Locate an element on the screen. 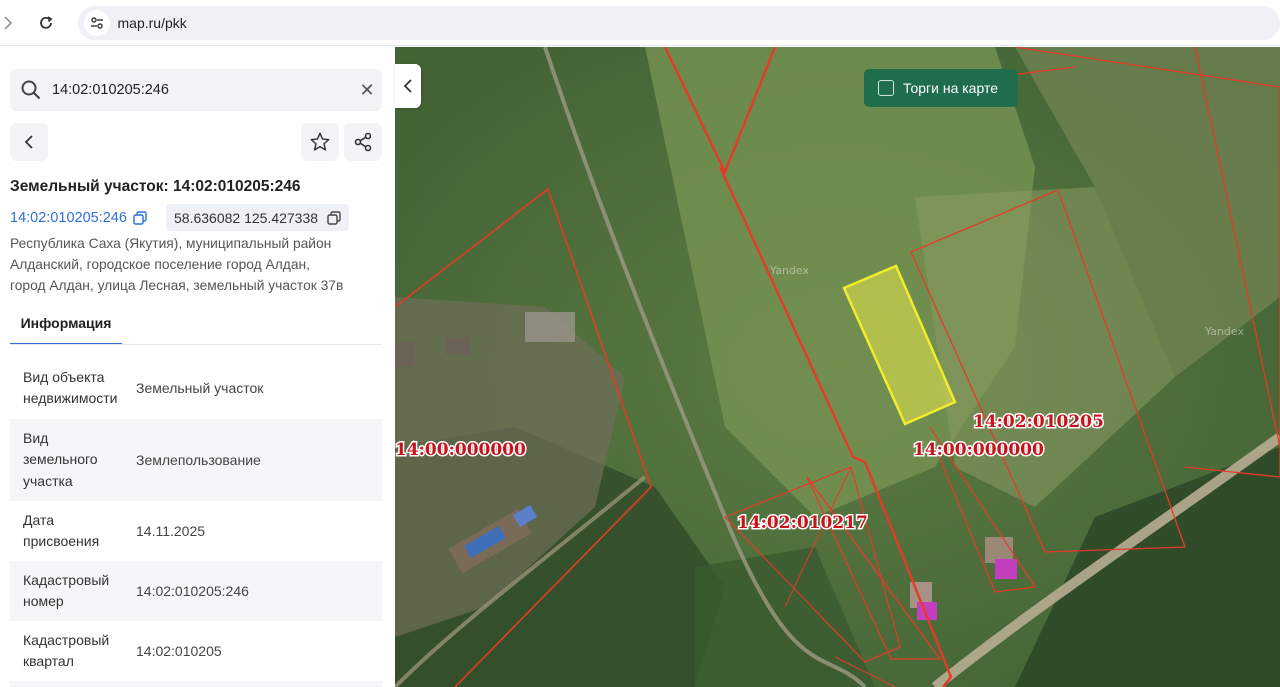  cad-number-row: 14:02:010205:246 is located at coordinates (78, 218).